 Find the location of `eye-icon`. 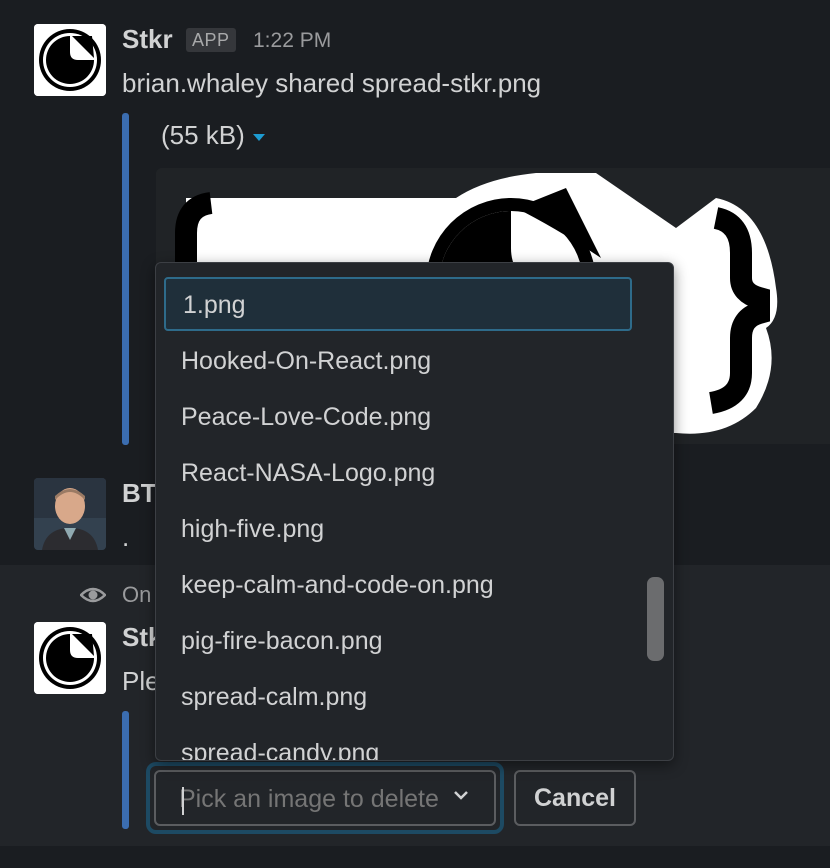

eye-icon is located at coordinates (93, 595).